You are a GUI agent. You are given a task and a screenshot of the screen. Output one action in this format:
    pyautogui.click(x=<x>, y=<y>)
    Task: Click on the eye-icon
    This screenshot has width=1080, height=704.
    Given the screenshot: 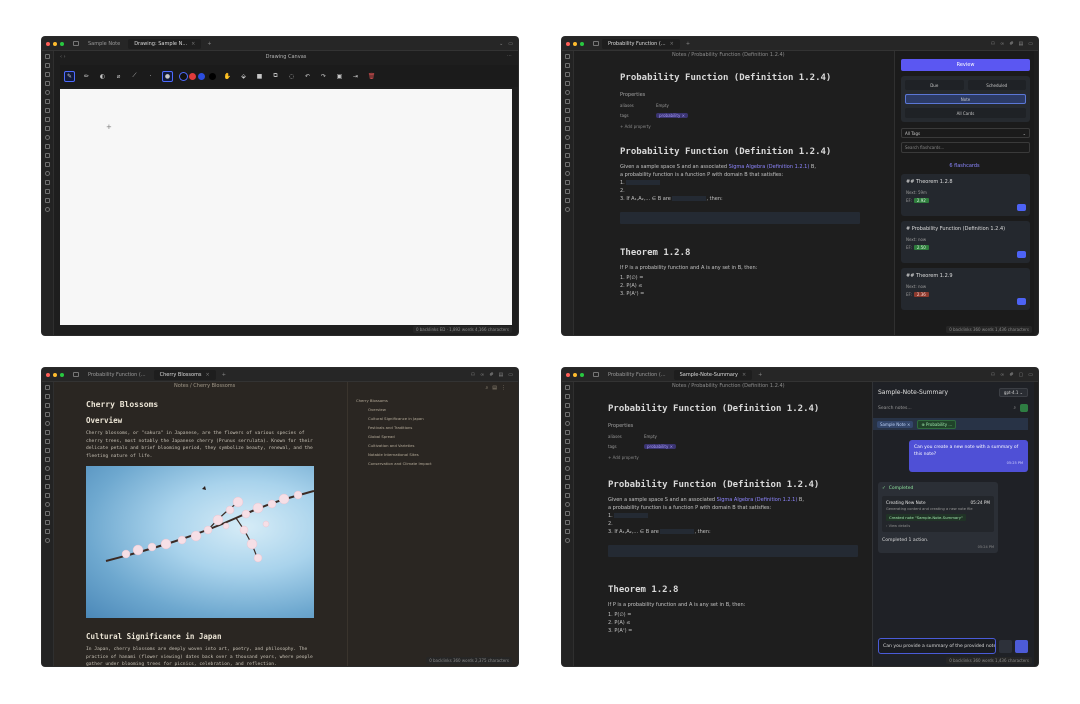 What is the action you would take?
    pyautogui.click(x=47, y=504)
    